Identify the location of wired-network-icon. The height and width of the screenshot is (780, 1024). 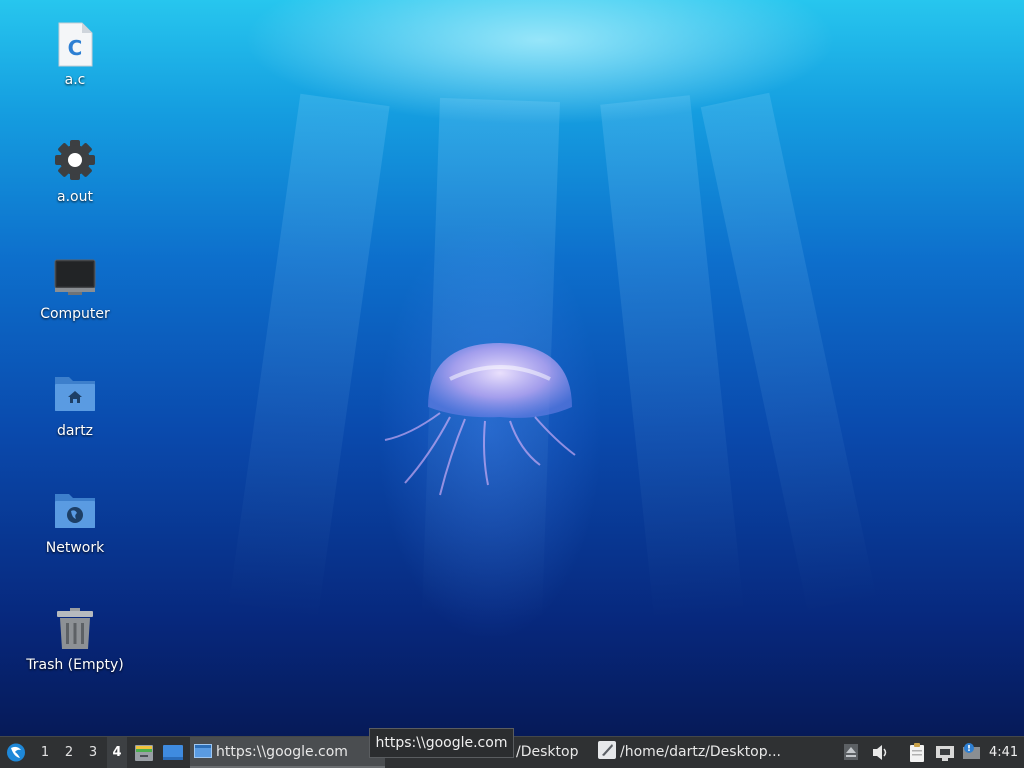
(945, 753).